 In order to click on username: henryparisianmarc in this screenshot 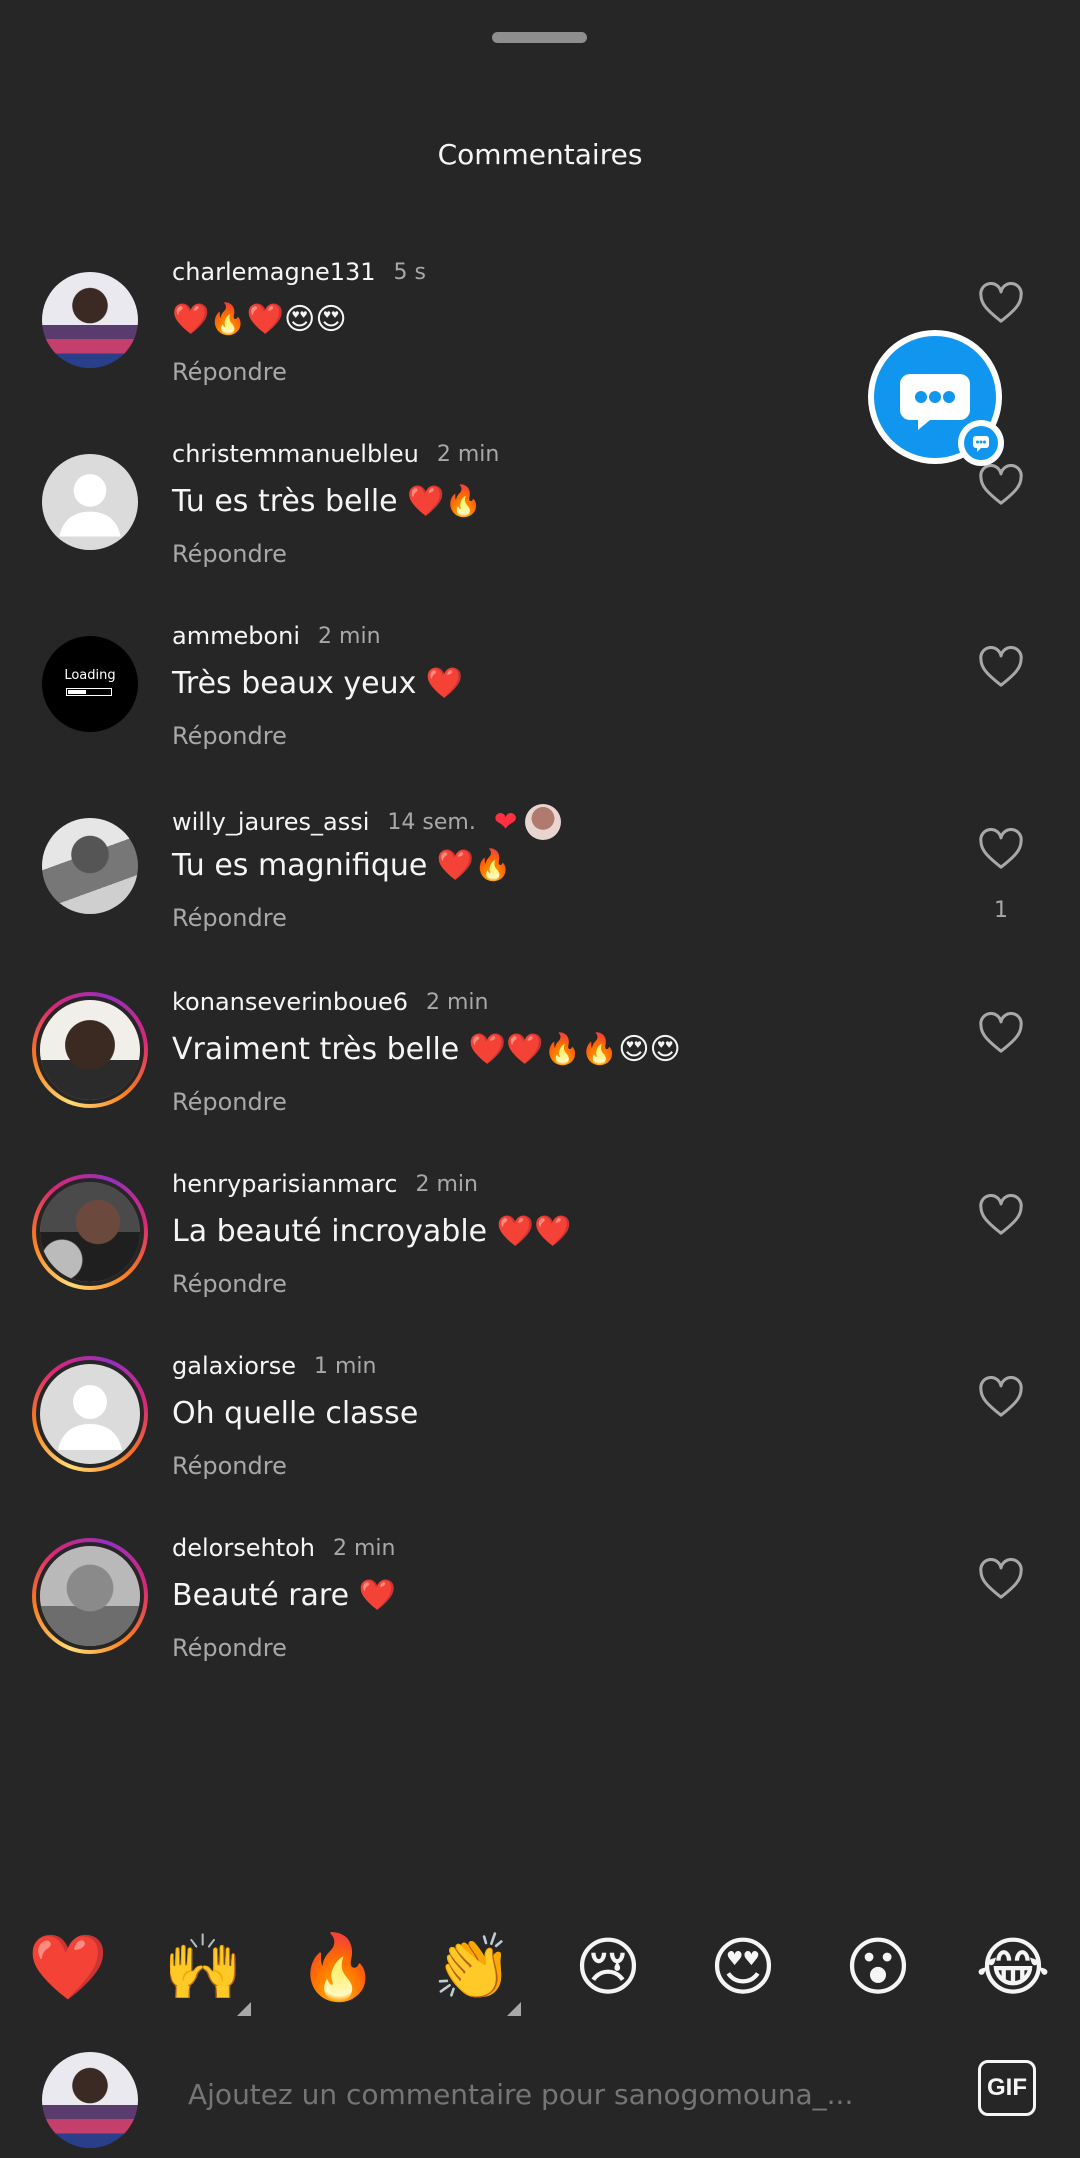, I will do `click(284, 1184)`.